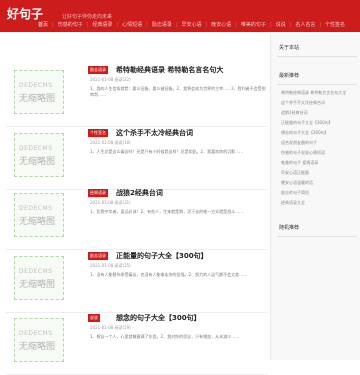  Describe the element at coordinates (102, 25) in the screenshot. I see `nav-item-classic-quotes: 经典语录` at that location.